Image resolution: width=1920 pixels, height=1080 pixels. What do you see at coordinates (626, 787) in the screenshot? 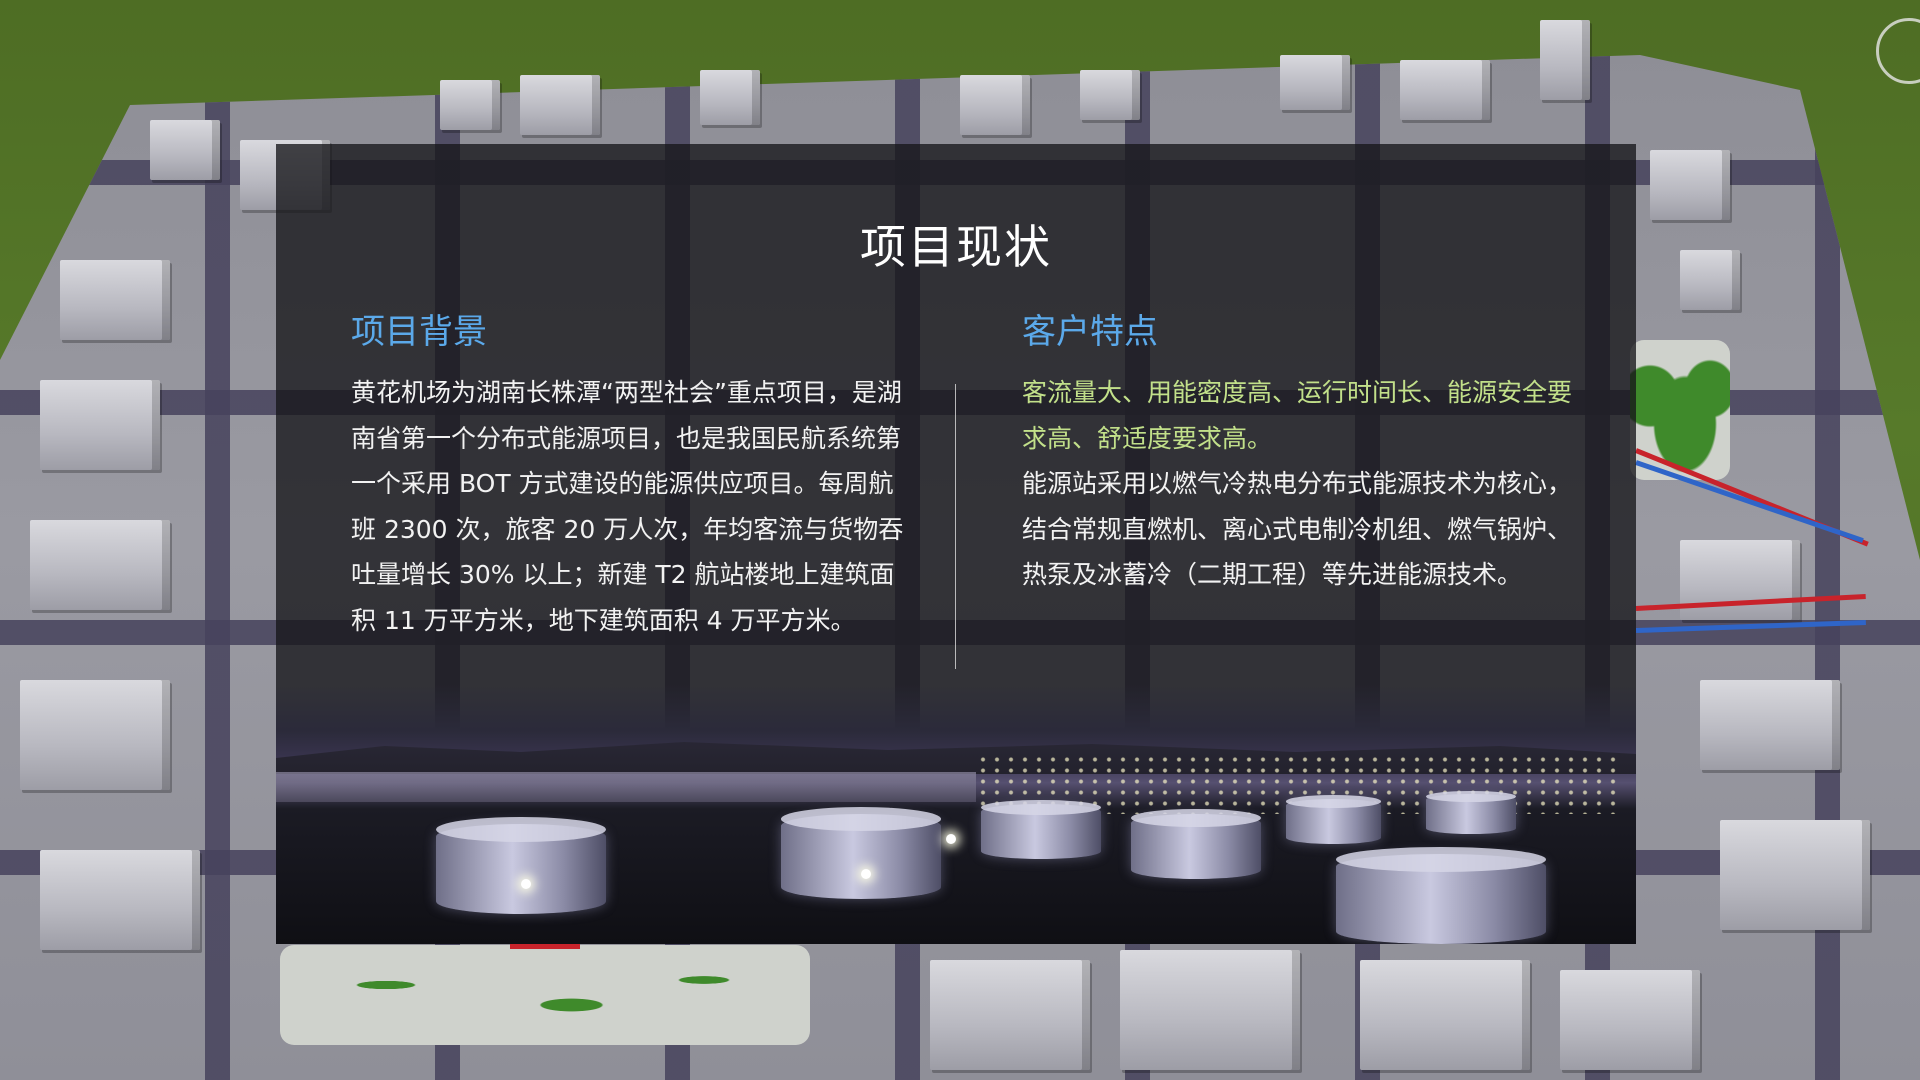
I see `photo-water` at bounding box center [626, 787].